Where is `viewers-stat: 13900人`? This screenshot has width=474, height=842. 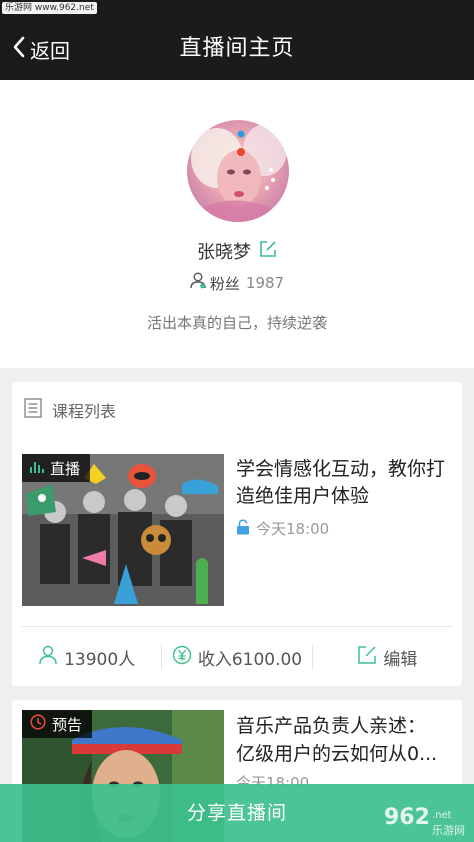
viewers-stat: 13900人 is located at coordinates (86, 657).